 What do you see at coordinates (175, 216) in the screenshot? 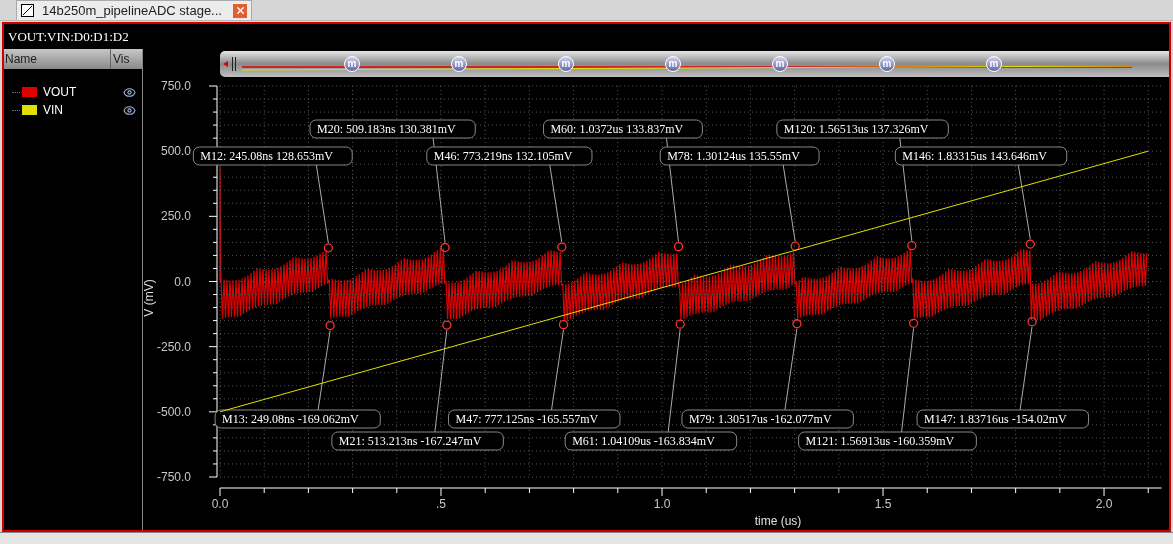
I see `y-tick-label: 250.0` at bounding box center [175, 216].